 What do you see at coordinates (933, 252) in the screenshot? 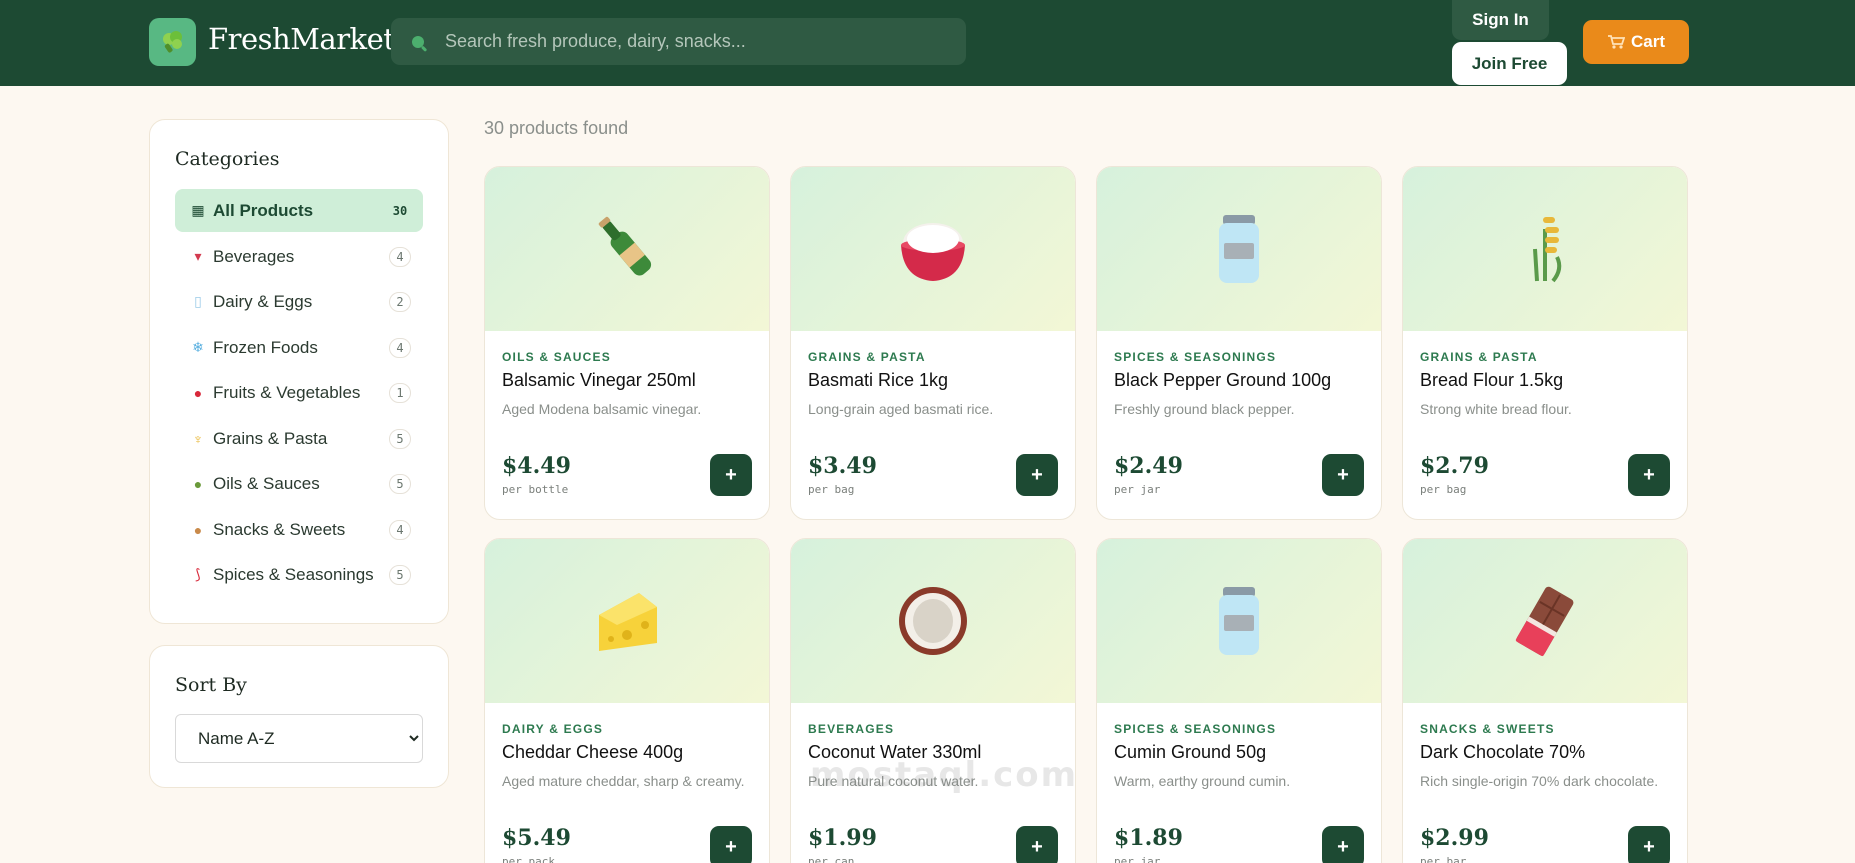
I see `rice-bowl-icon` at bounding box center [933, 252].